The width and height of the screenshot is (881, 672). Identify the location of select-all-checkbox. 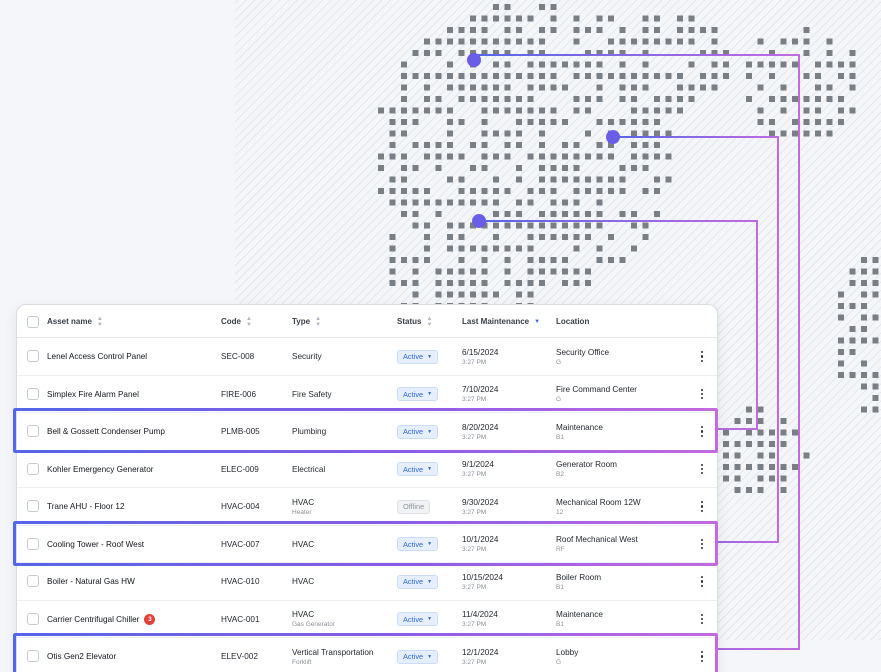
(33, 322).